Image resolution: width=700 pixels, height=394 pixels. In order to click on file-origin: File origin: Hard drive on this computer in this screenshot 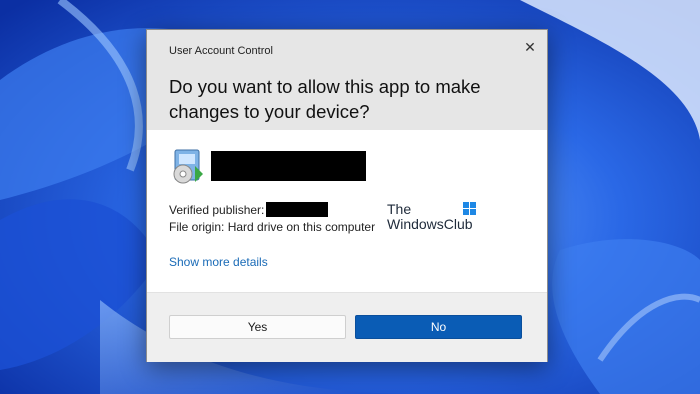, I will do `click(272, 227)`.